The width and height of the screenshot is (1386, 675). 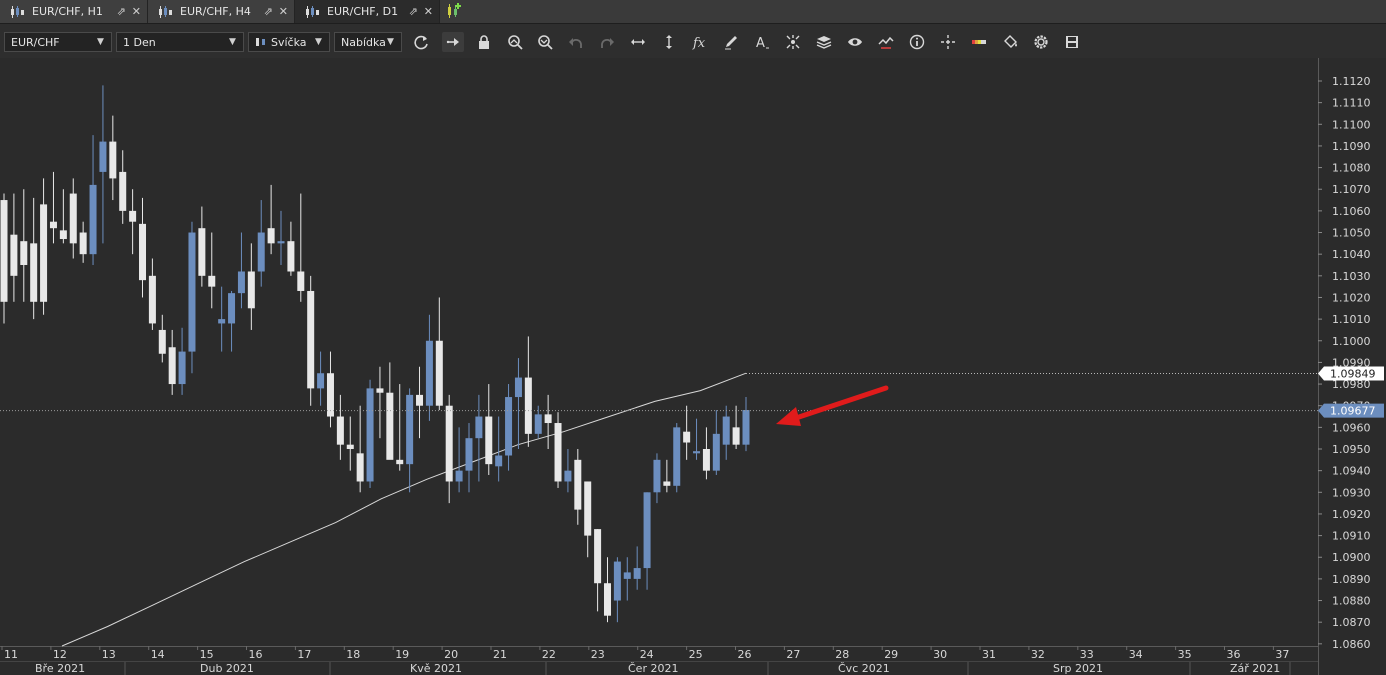 I want to click on chart-type-select: Svíčka ▼, so click(x=289, y=42).